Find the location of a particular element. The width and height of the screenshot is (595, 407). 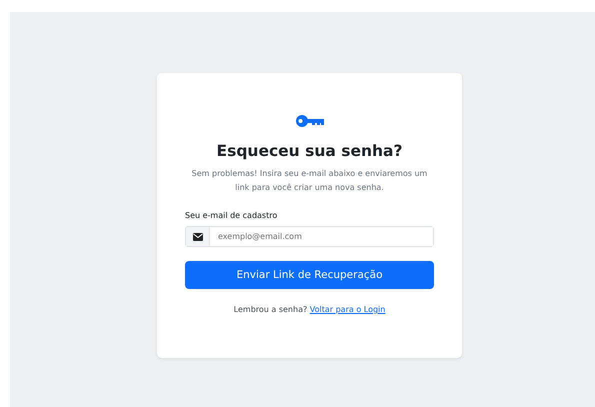

envelope-icon is located at coordinates (197, 236).